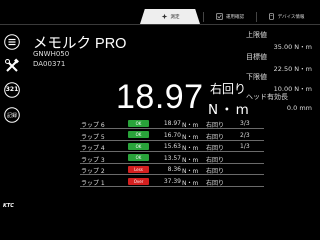  I want to click on torque-value: 18.97, so click(160, 97).